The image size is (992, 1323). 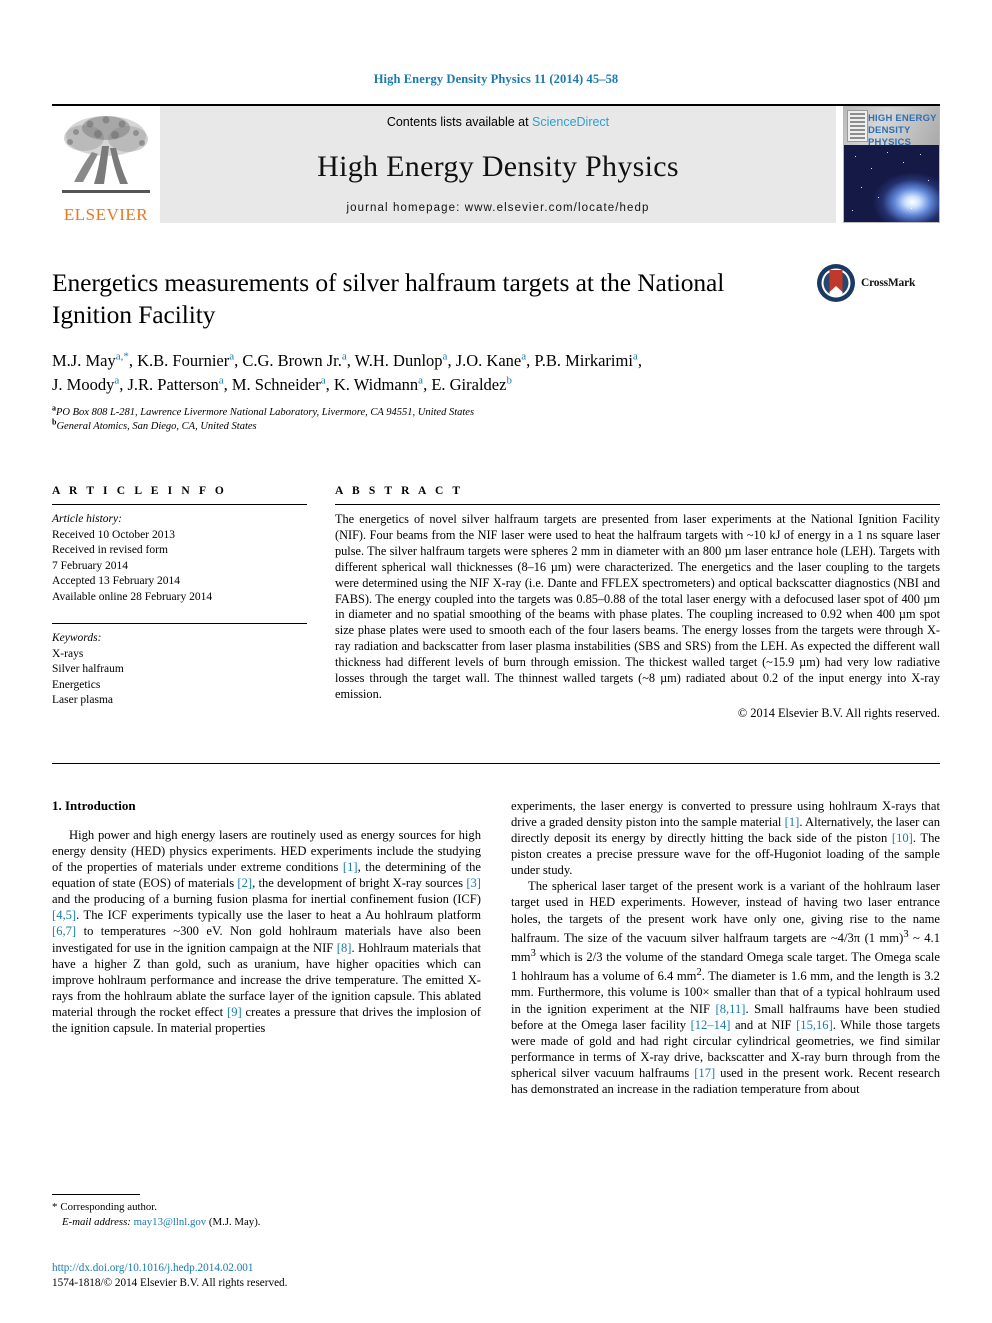 What do you see at coordinates (96, 1195) in the screenshot?
I see `footnote-rule` at bounding box center [96, 1195].